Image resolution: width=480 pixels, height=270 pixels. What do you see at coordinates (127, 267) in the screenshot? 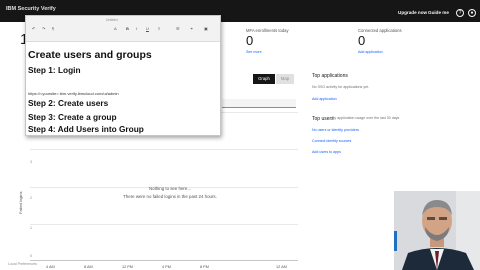
I see `x-tick-label: 12 PM` at bounding box center [127, 267].